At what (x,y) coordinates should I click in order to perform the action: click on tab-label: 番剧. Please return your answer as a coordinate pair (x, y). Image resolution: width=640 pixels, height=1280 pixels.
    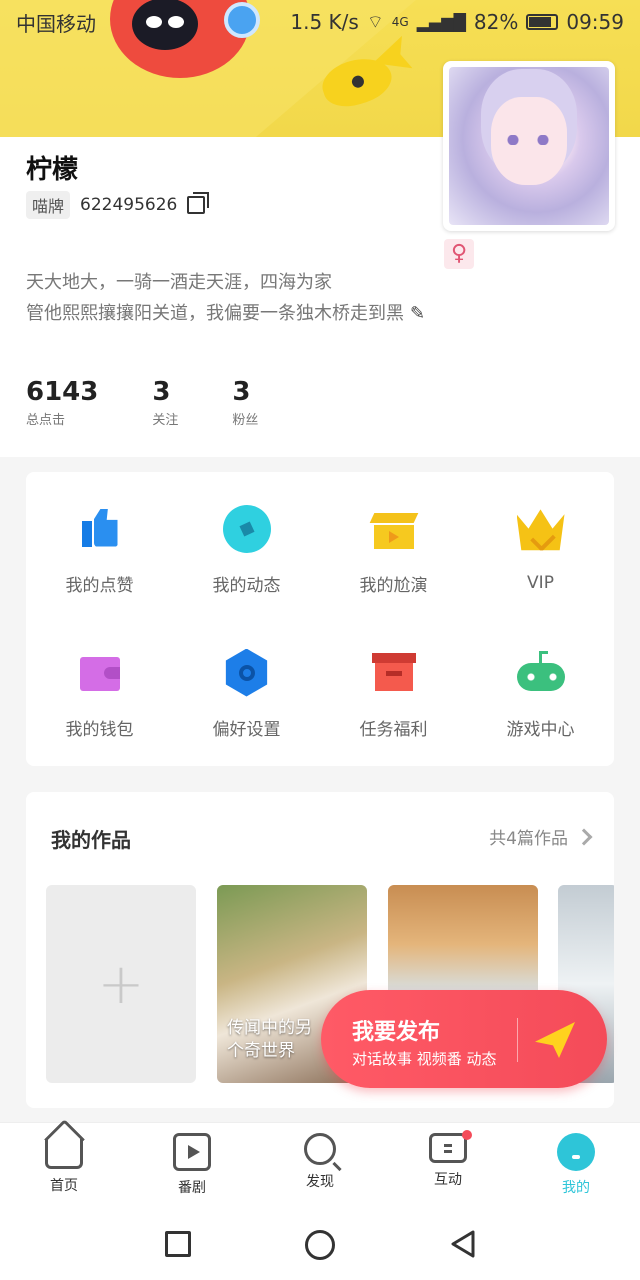
    Looking at the image, I should click on (192, 1188).